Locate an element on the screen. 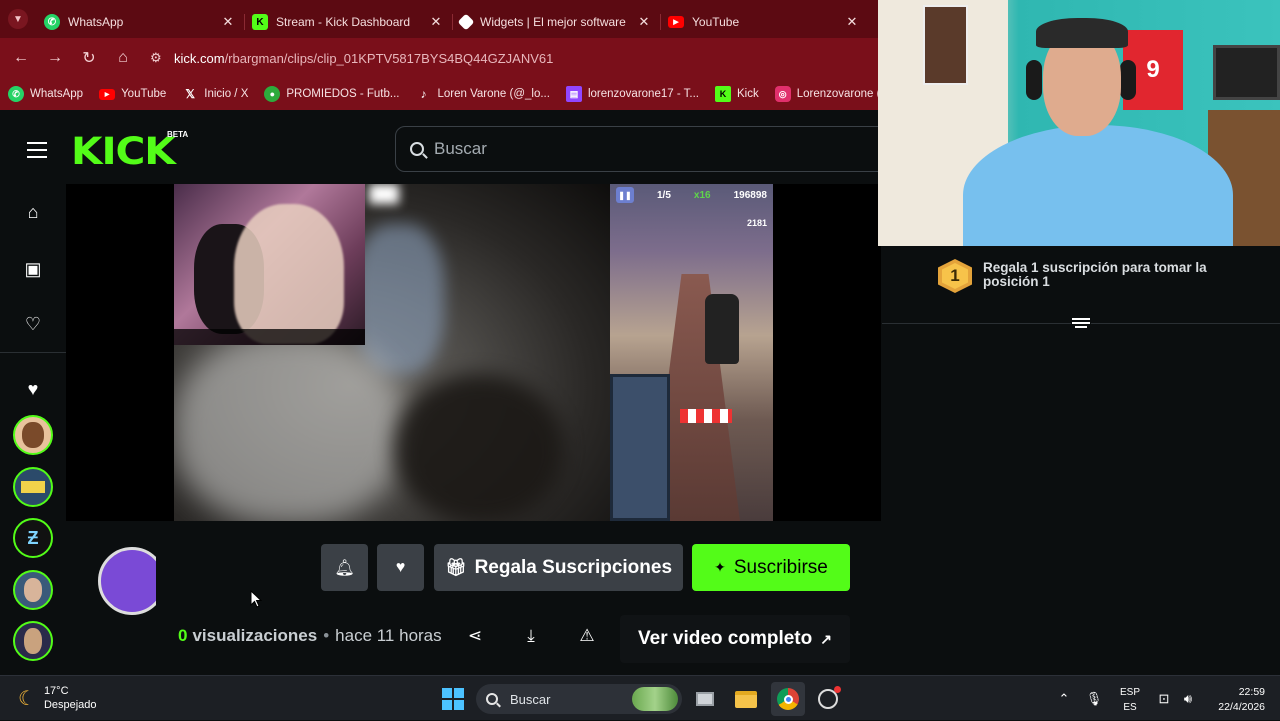 This screenshot has width=1280, height=721. bookmark-whatsapp: ✆ WhatsApp is located at coordinates (45, 94).